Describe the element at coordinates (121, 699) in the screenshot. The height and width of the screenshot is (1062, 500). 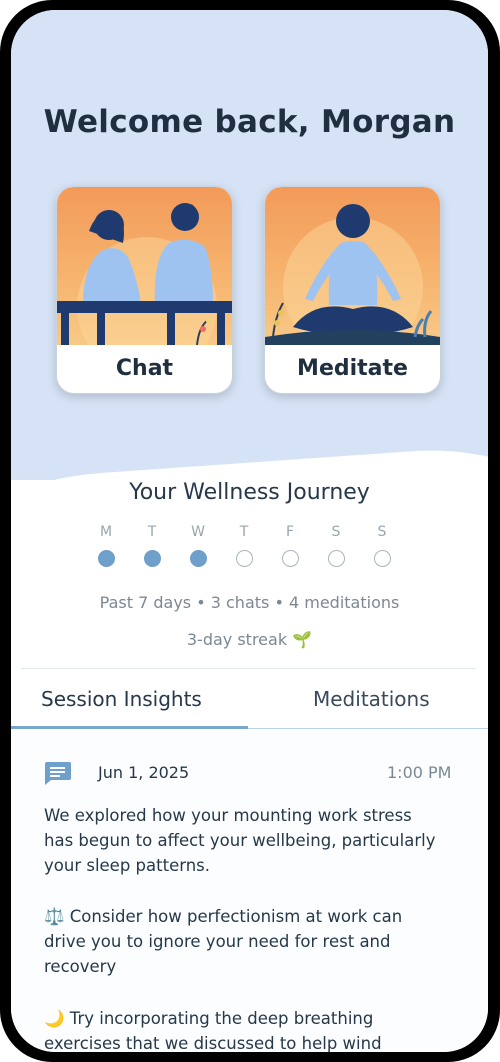
I see `tab-session-insights: Session Insights` at that location.